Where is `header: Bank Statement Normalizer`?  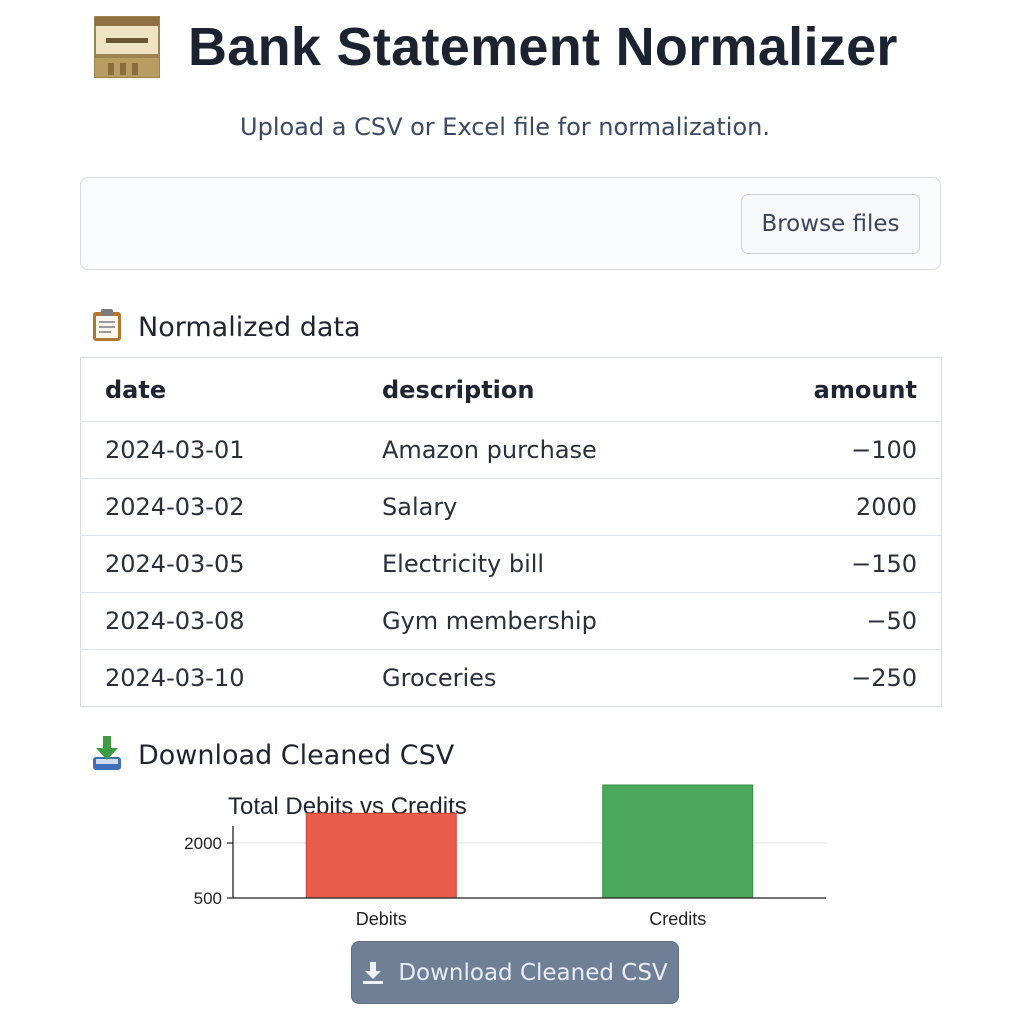 header: Bank Statement Normalizer is located at coordinates (496, 47).